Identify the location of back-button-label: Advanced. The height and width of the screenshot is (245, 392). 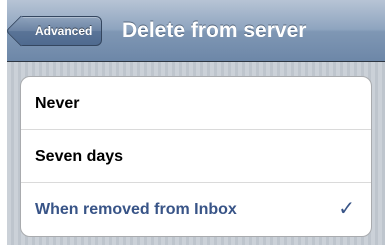
(64, 31).